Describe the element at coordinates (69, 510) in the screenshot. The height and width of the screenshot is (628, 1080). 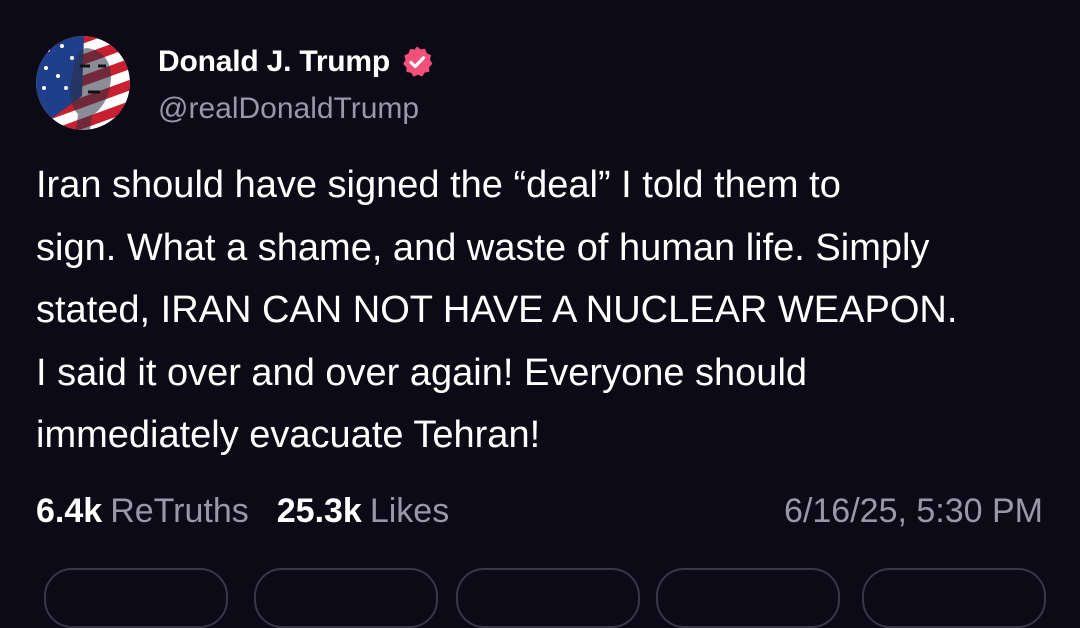
I see `retruths-count: 6.4k` at that location.